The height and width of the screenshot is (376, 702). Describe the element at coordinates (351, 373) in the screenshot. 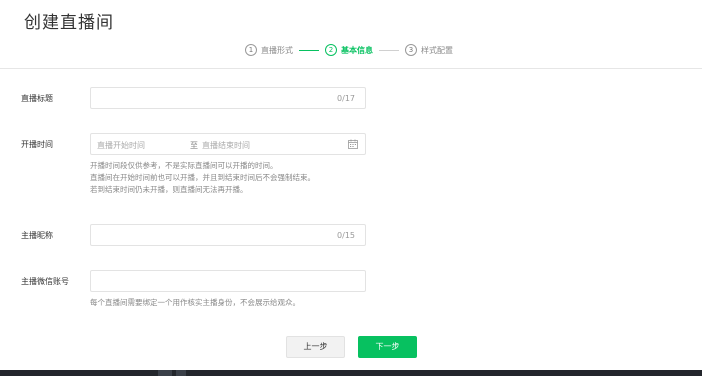

I see `taskbar` at that location.